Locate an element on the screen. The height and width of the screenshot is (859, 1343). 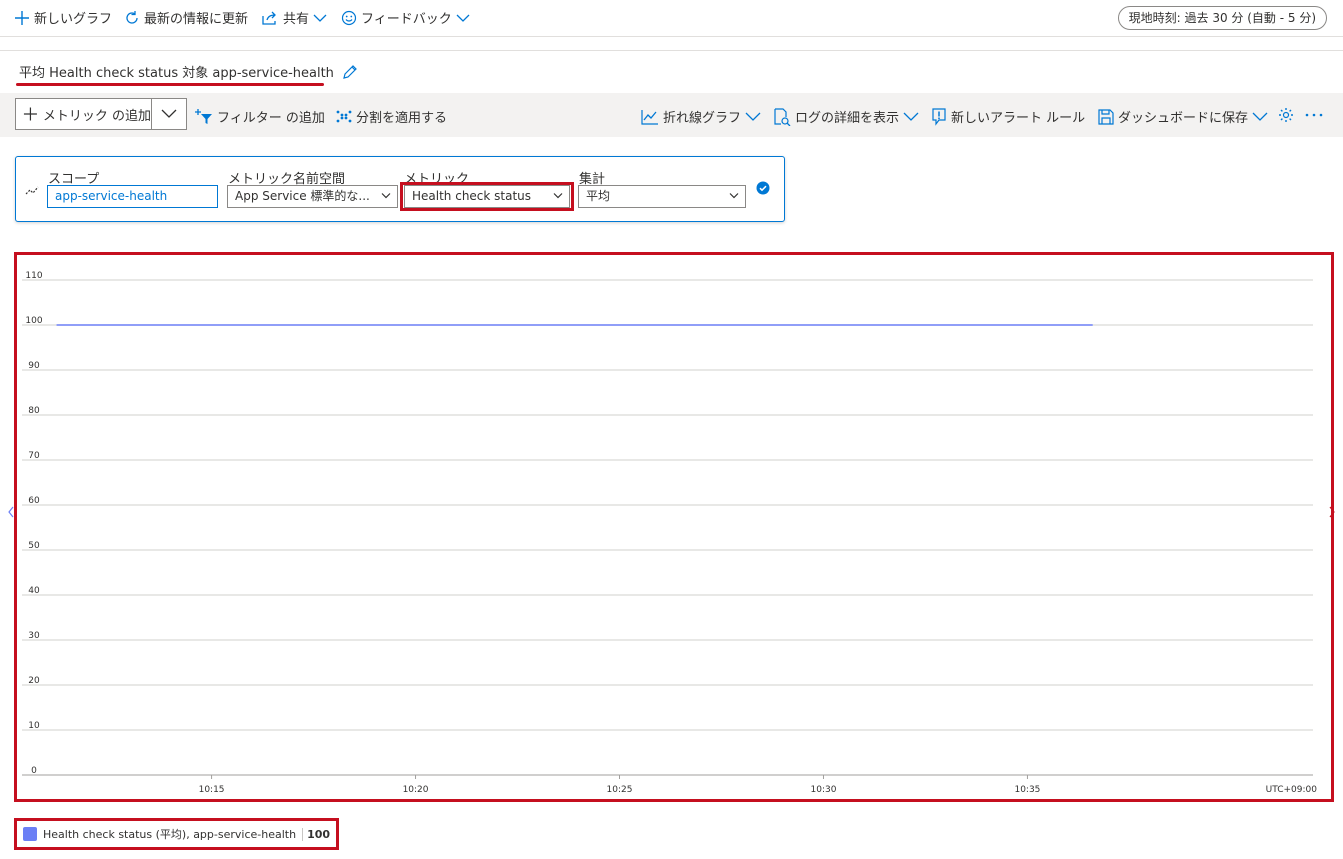
aggregation-dropdown: 平均 is located at coordinates (662, 196).